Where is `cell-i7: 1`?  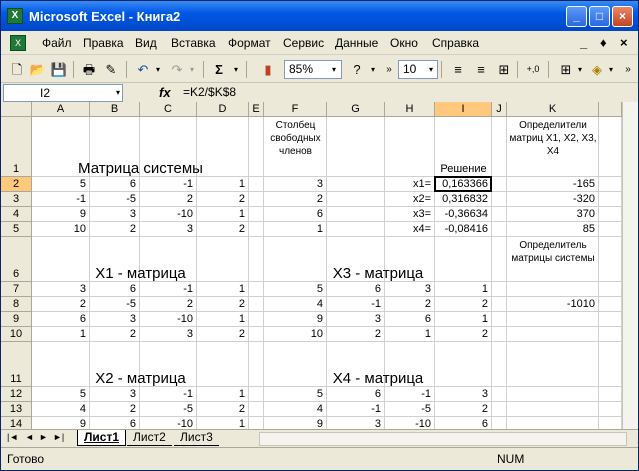 cell-i7: 1 is located at coordinates (463, 289).